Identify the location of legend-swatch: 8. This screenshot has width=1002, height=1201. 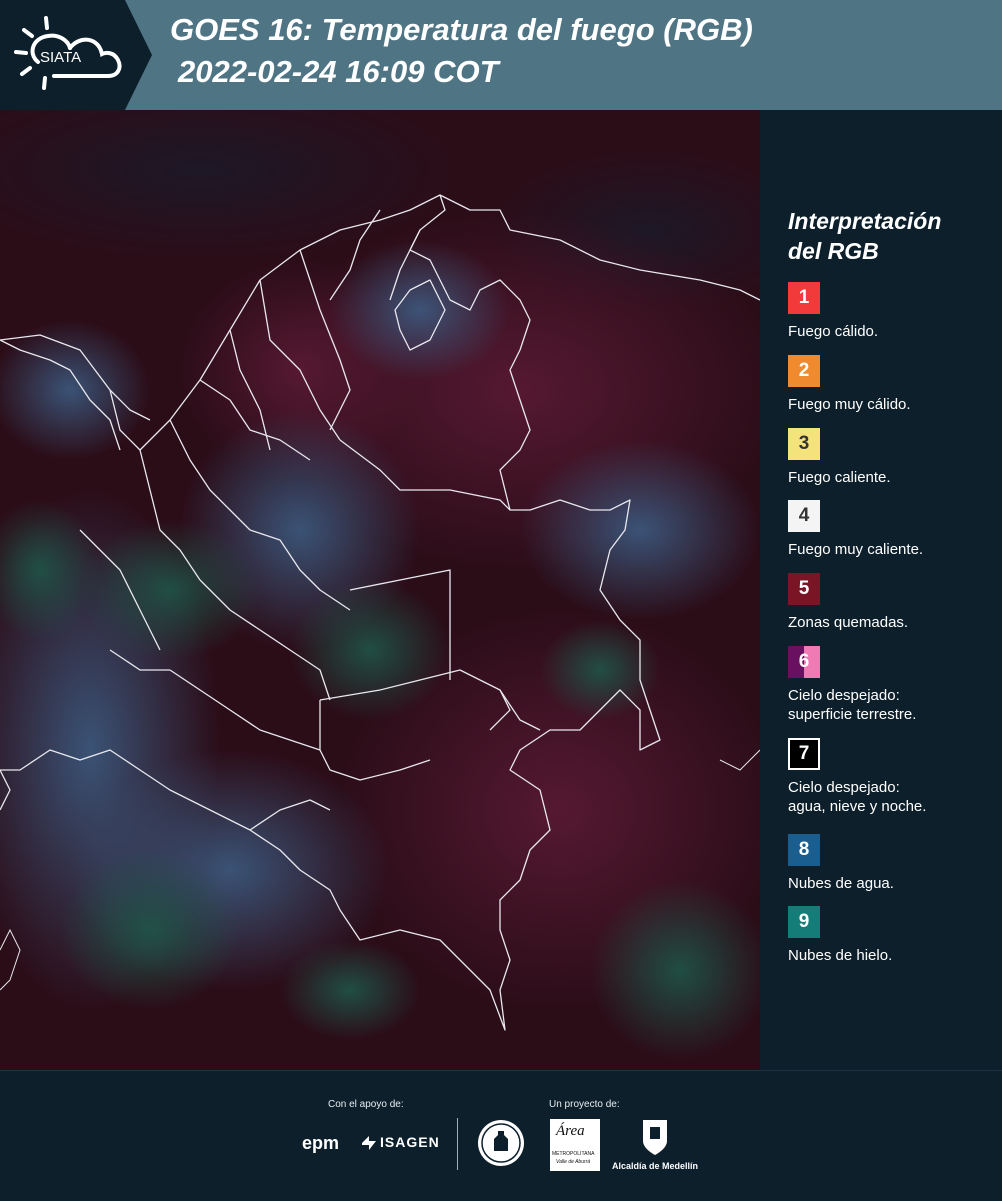
(804, 850).